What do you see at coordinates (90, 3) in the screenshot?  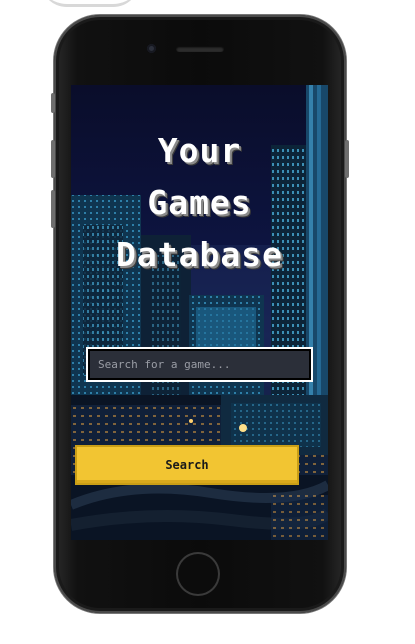 I see `decorative-arc` at bounding box center [90, 3].